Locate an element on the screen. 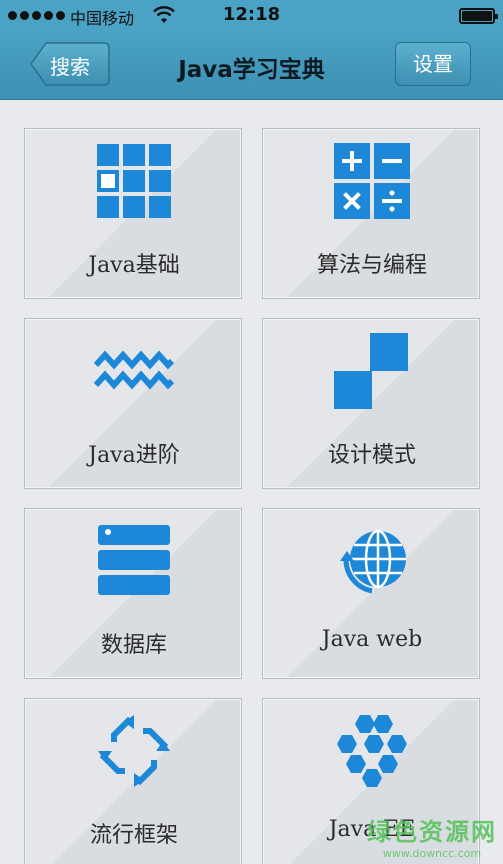  watermark: 绿色资源网 www.downcc.com is located at coordinates (432, 836).